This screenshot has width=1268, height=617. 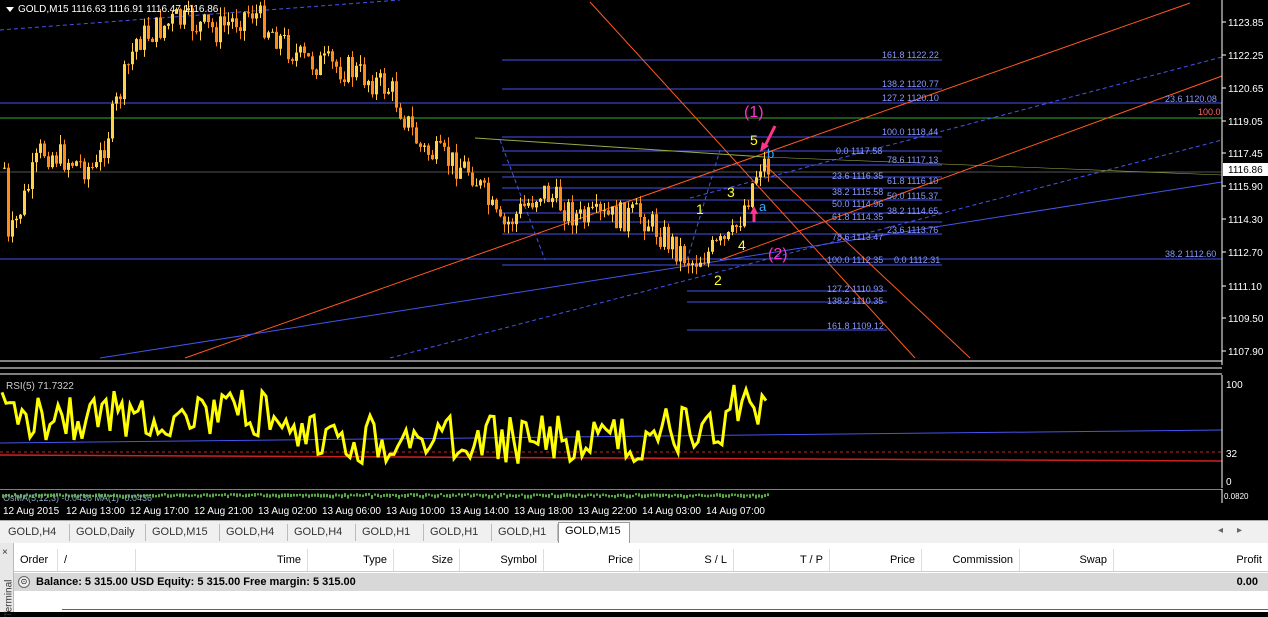 I want to click on col-type: Type, so click(x=351, y=560).